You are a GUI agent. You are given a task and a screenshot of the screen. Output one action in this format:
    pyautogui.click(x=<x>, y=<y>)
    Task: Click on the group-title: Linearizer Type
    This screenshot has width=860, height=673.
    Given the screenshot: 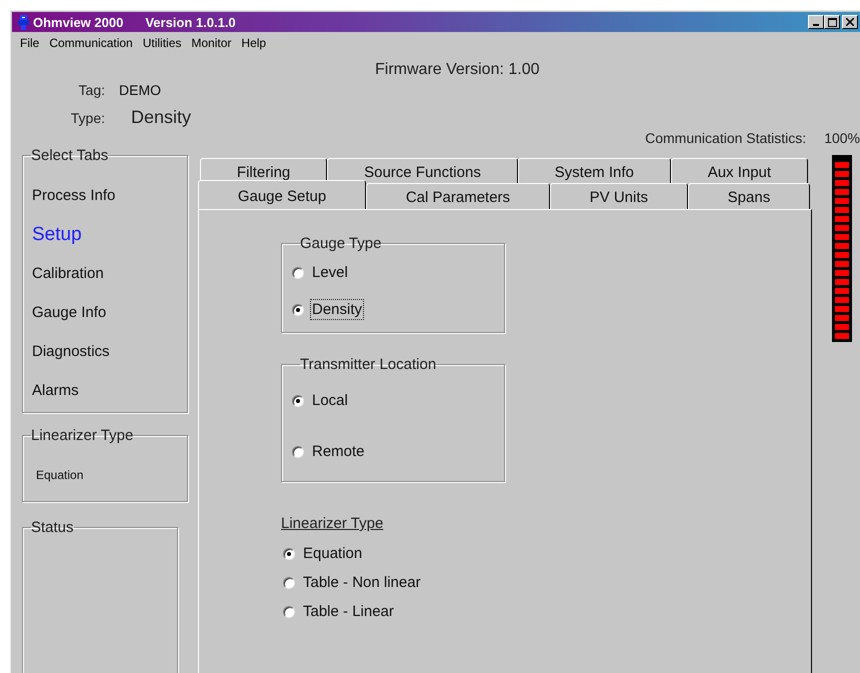 What is the action you would take?
    pyautogui.click(x=82, y=435)
    